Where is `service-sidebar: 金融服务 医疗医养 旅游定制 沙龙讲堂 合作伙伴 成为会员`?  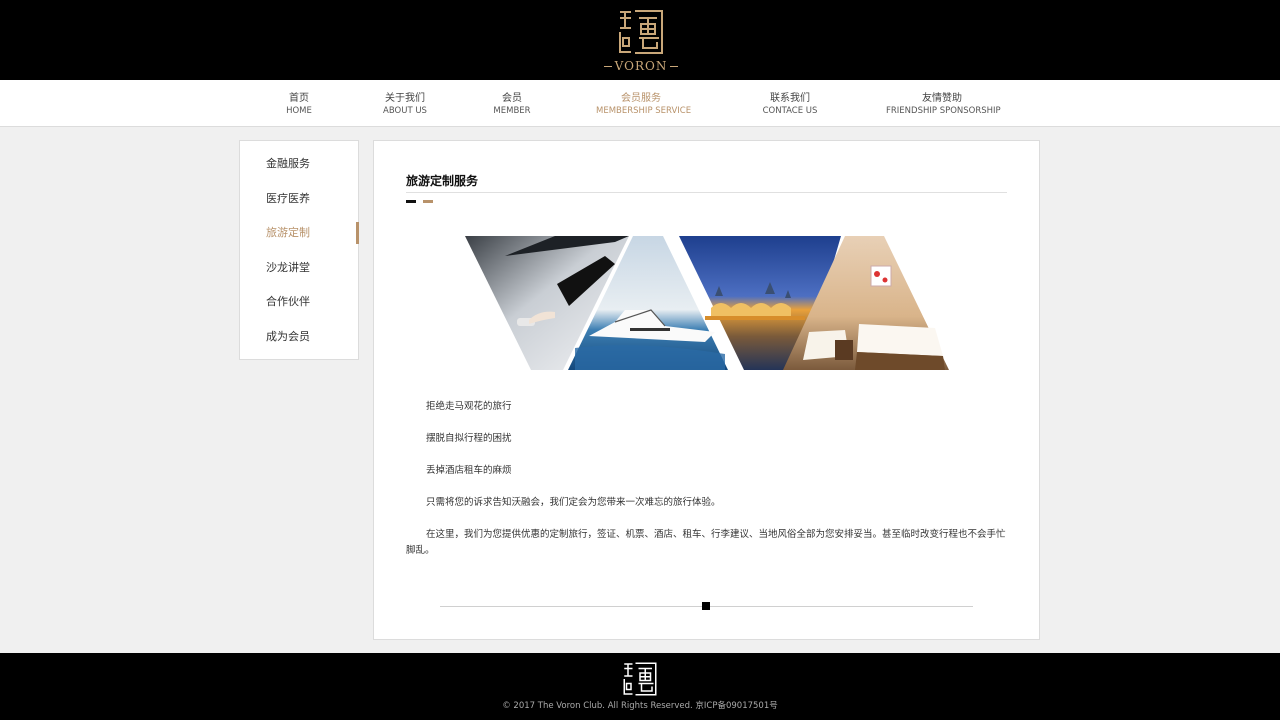
service-sidebar: 金融服务 医疗医养 旅游定制 沙龙讲堂 合作伙伴 成为会员 is located at coordinates (299, 250).